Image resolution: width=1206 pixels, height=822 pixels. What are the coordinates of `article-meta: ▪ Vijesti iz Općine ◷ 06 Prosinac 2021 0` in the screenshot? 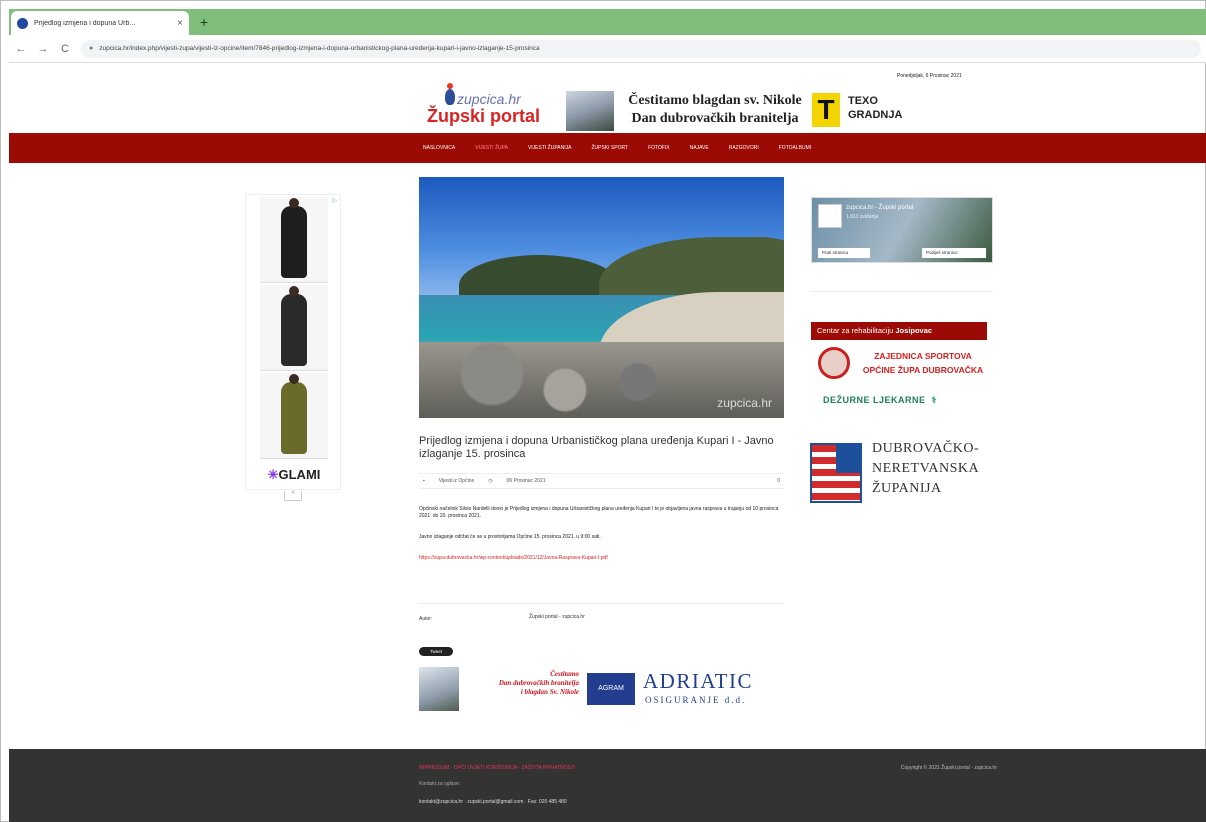 It's located at (601, 481).